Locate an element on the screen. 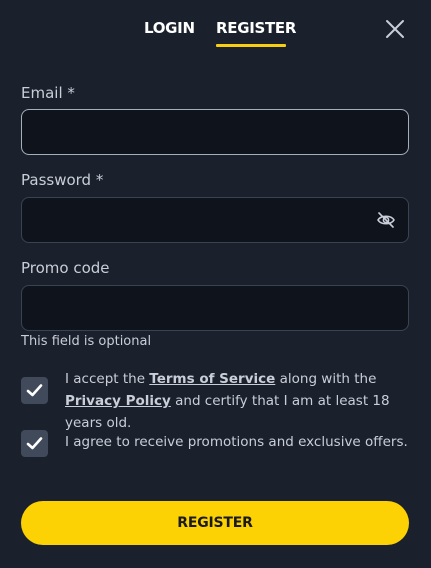 The image size is (431, 568). promo-code-field-container is located at coordinates (215, 308).